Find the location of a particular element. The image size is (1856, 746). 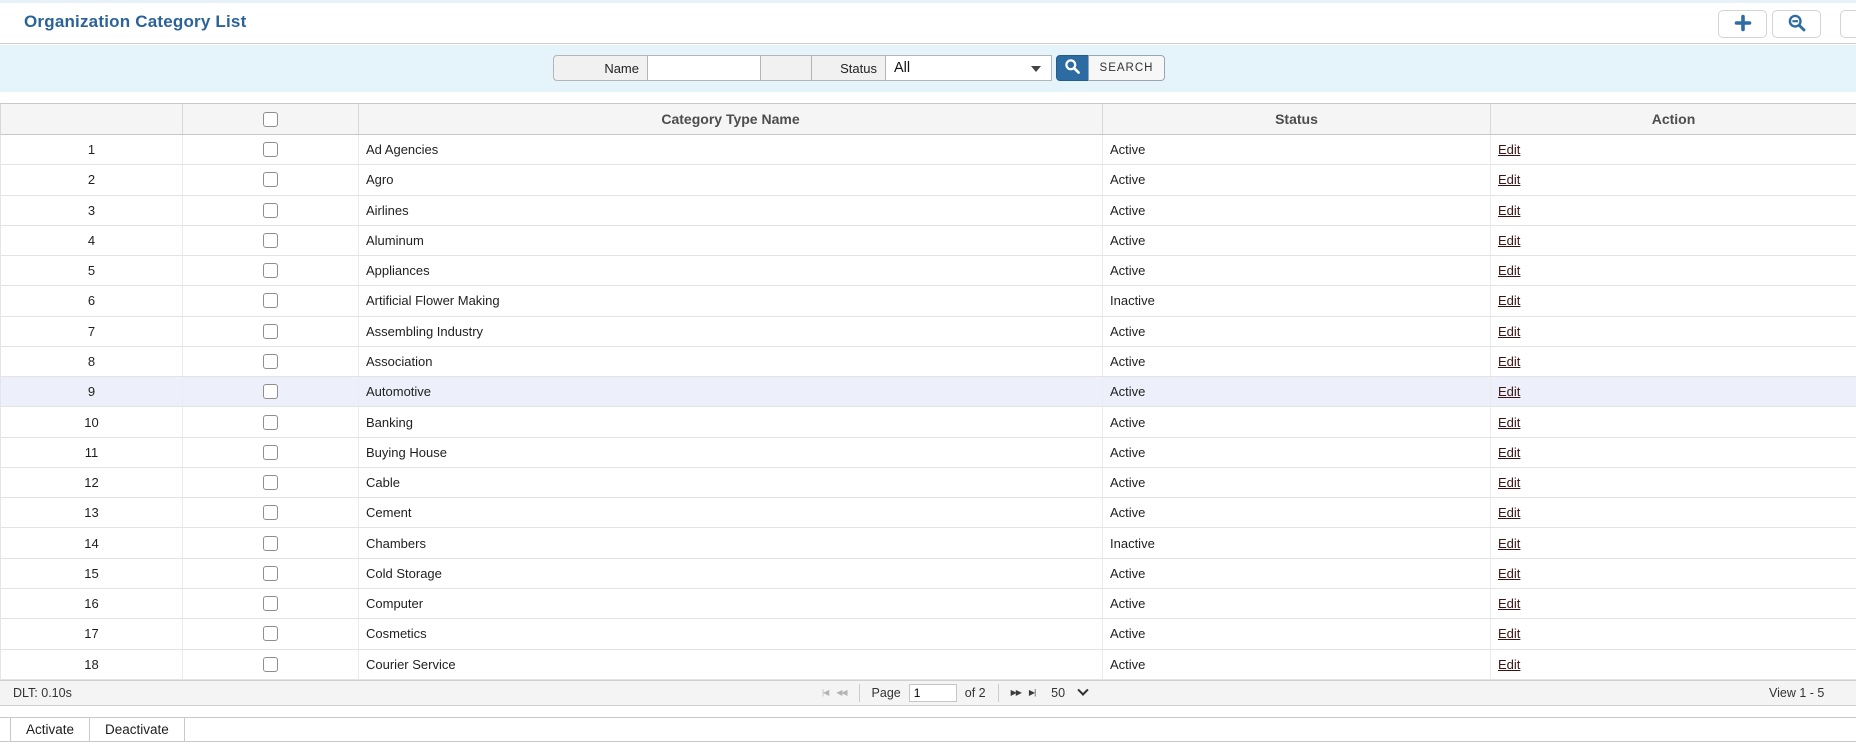

name-input is located at coordinates (704, 68).